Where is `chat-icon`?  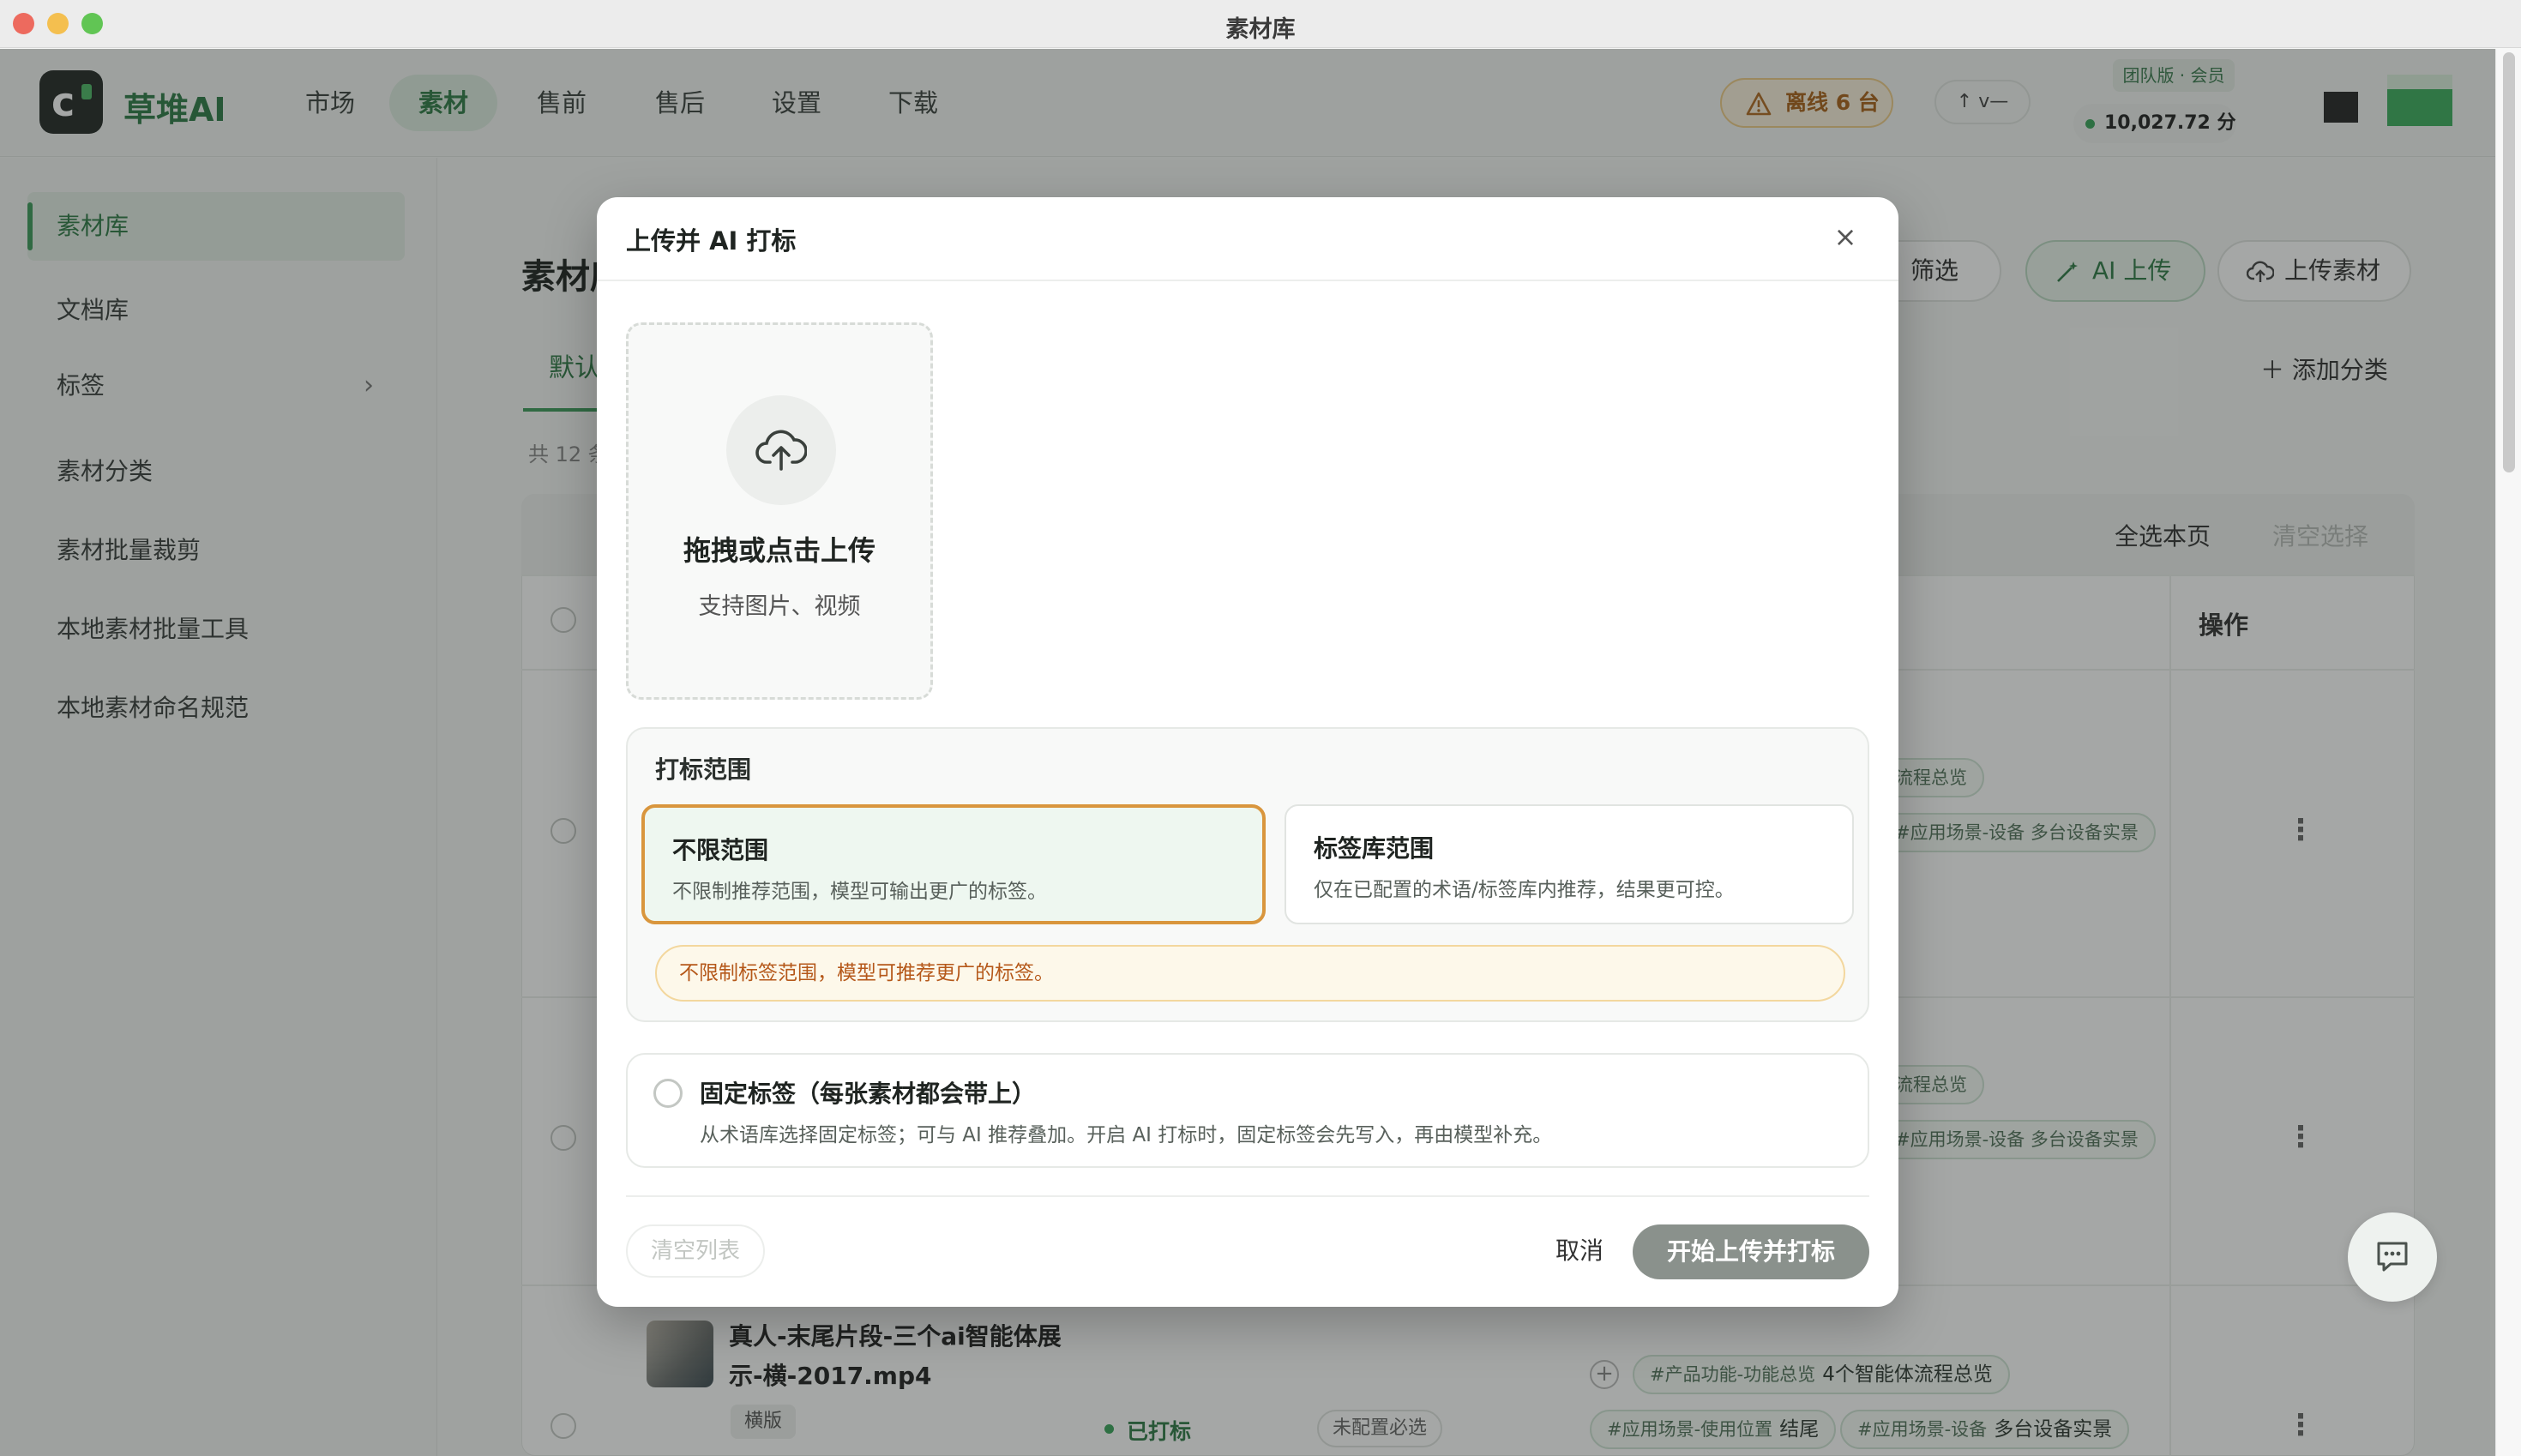
chat-icon is located at coordinates (2393, 1257).